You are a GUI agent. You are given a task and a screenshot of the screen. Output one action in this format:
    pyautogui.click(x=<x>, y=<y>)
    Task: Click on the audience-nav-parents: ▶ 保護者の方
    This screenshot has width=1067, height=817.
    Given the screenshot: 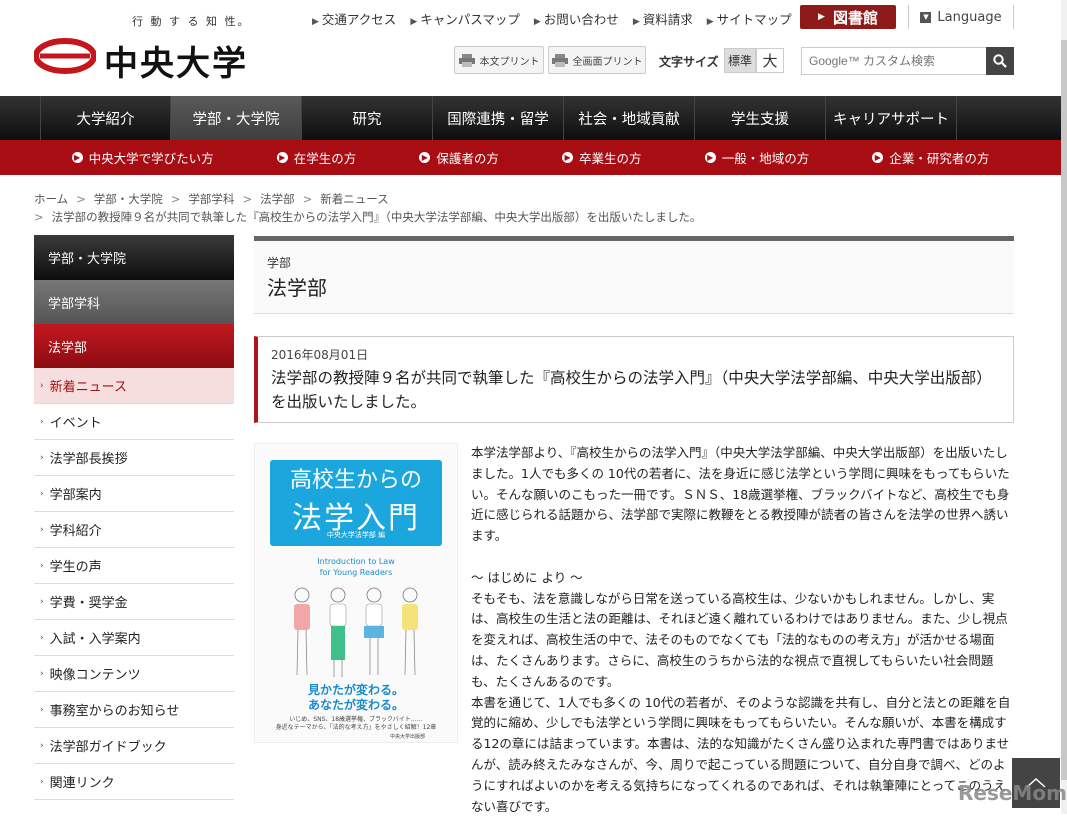 What is the action you would take?
    pyautogui.click(x=459, y=157)
    